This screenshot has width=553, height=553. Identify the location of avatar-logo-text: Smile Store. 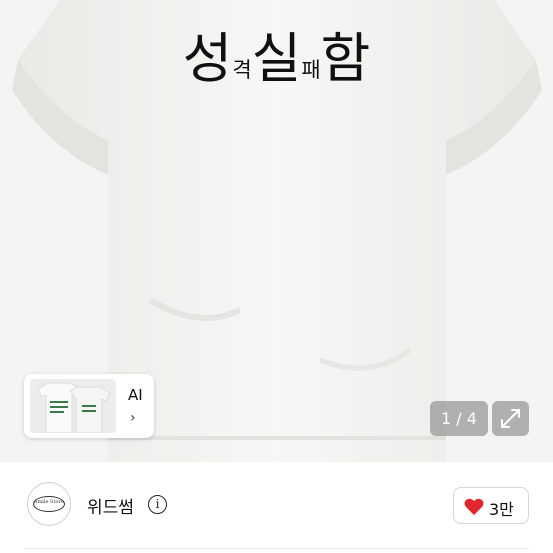
(49, 502).